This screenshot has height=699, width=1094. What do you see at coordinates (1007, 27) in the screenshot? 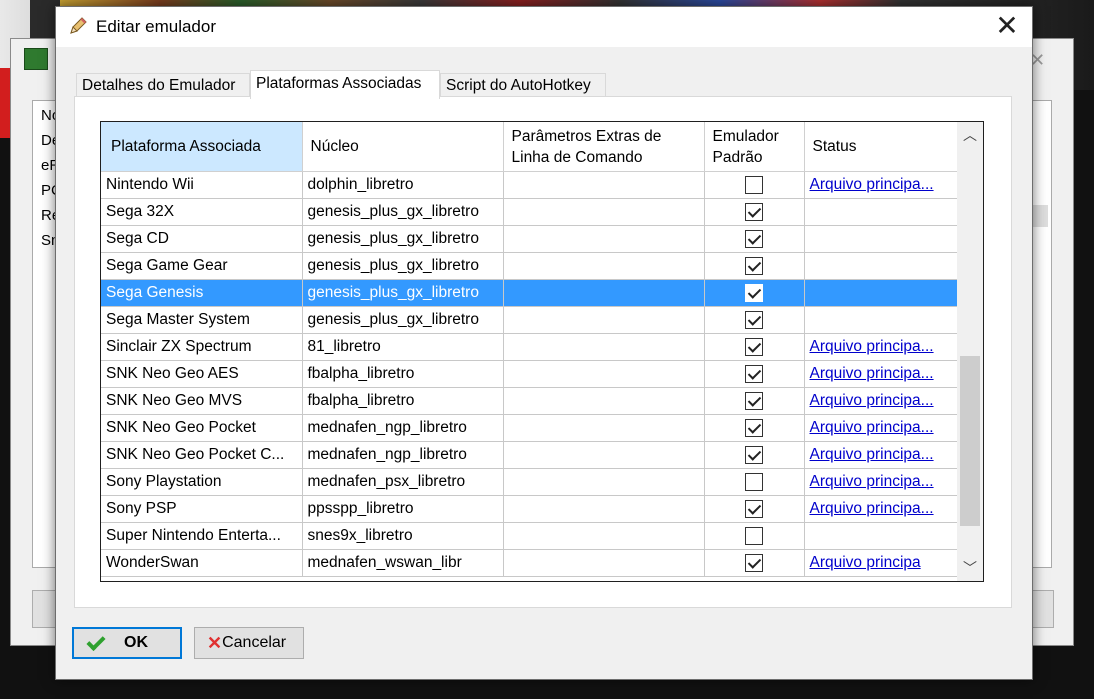
I see `close-button: ✕` at bounding box center [1007, 27].